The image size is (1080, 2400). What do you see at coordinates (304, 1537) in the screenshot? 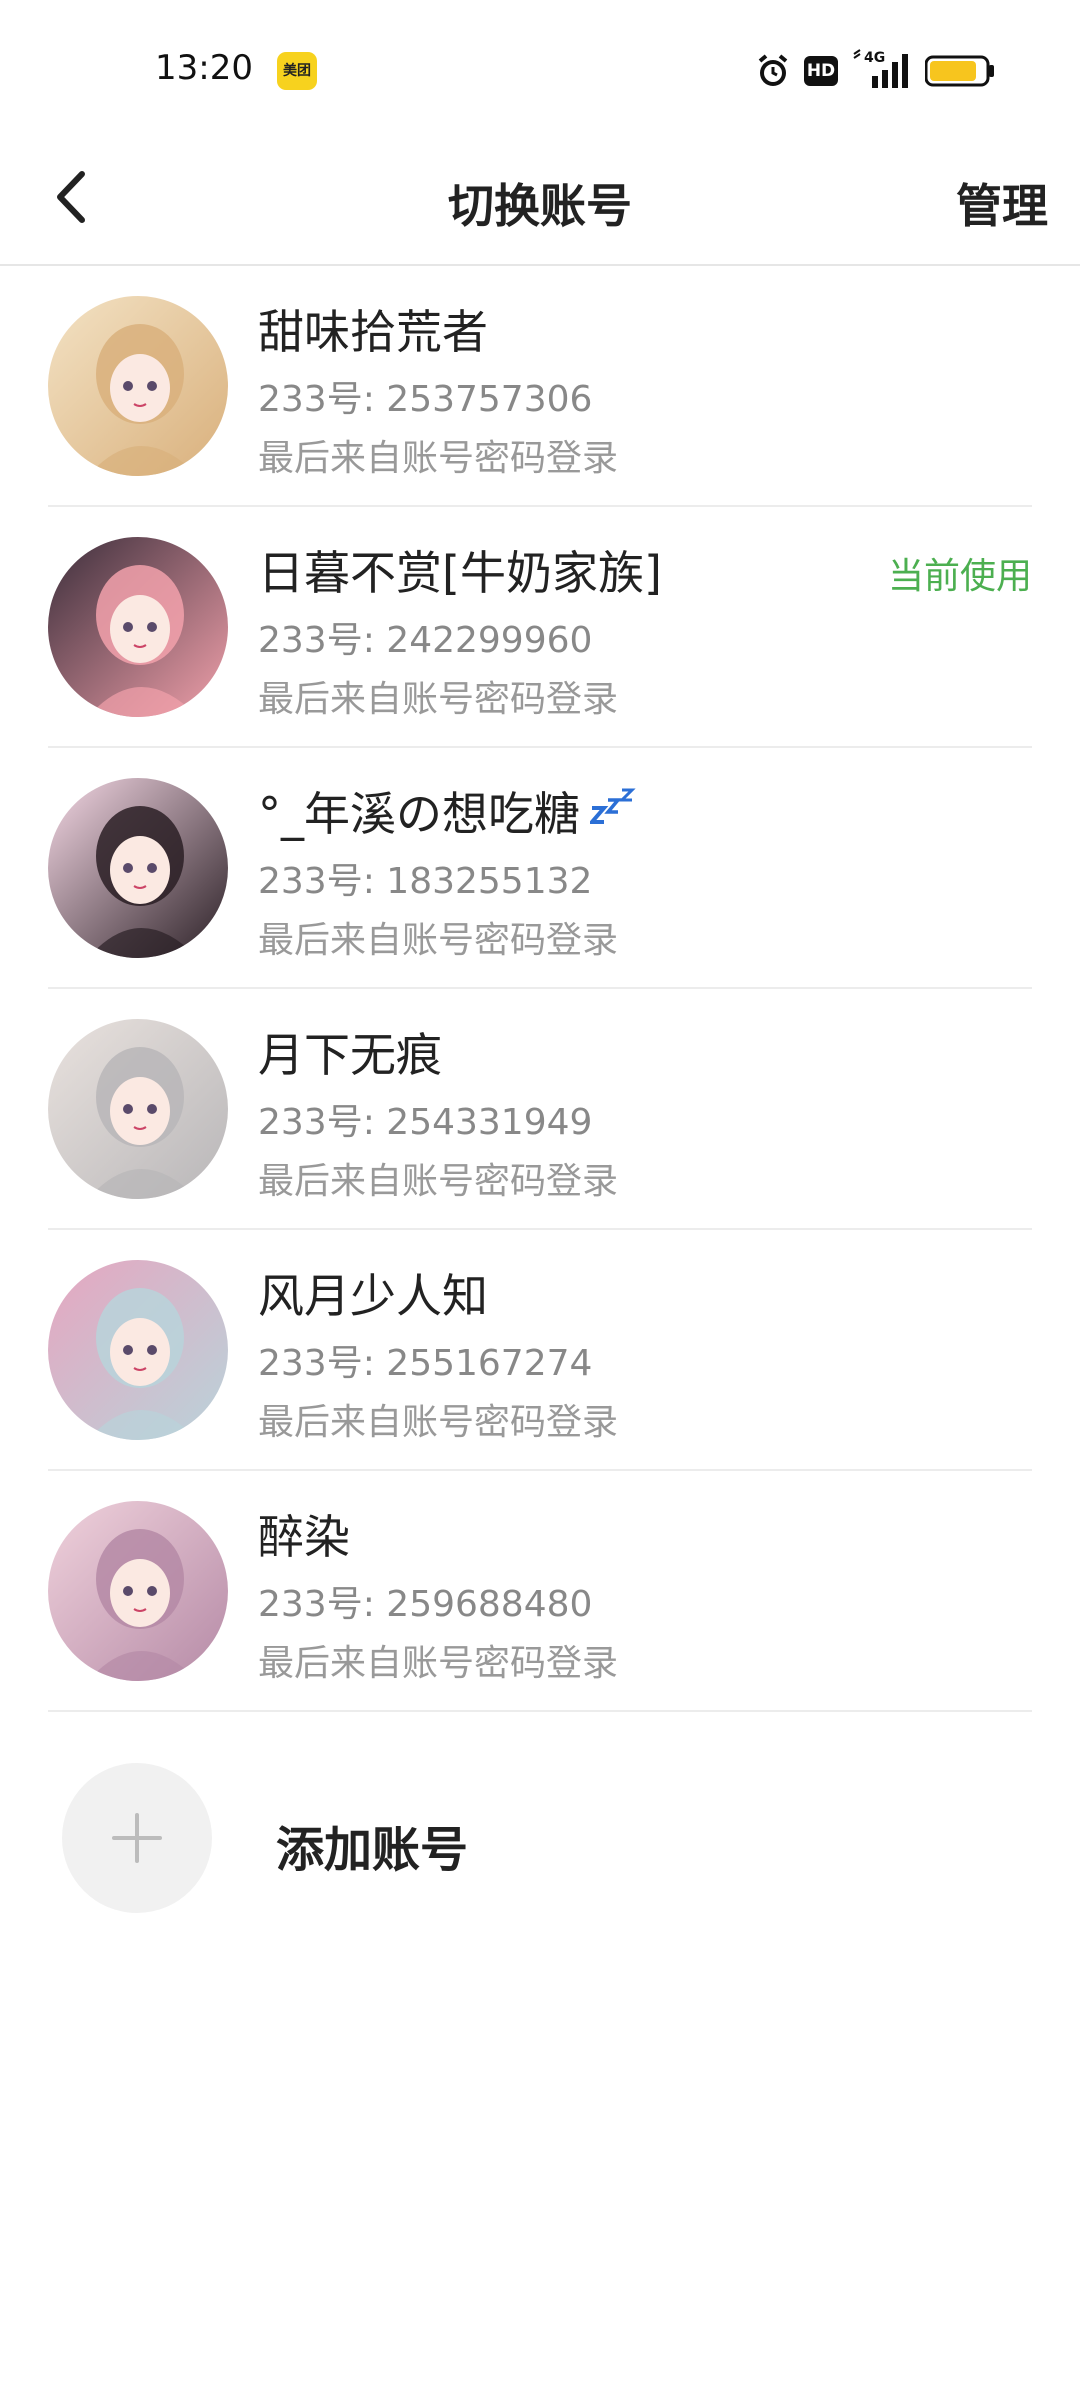
I see `account-name: 醉染` at bounding box center [304, 1537].